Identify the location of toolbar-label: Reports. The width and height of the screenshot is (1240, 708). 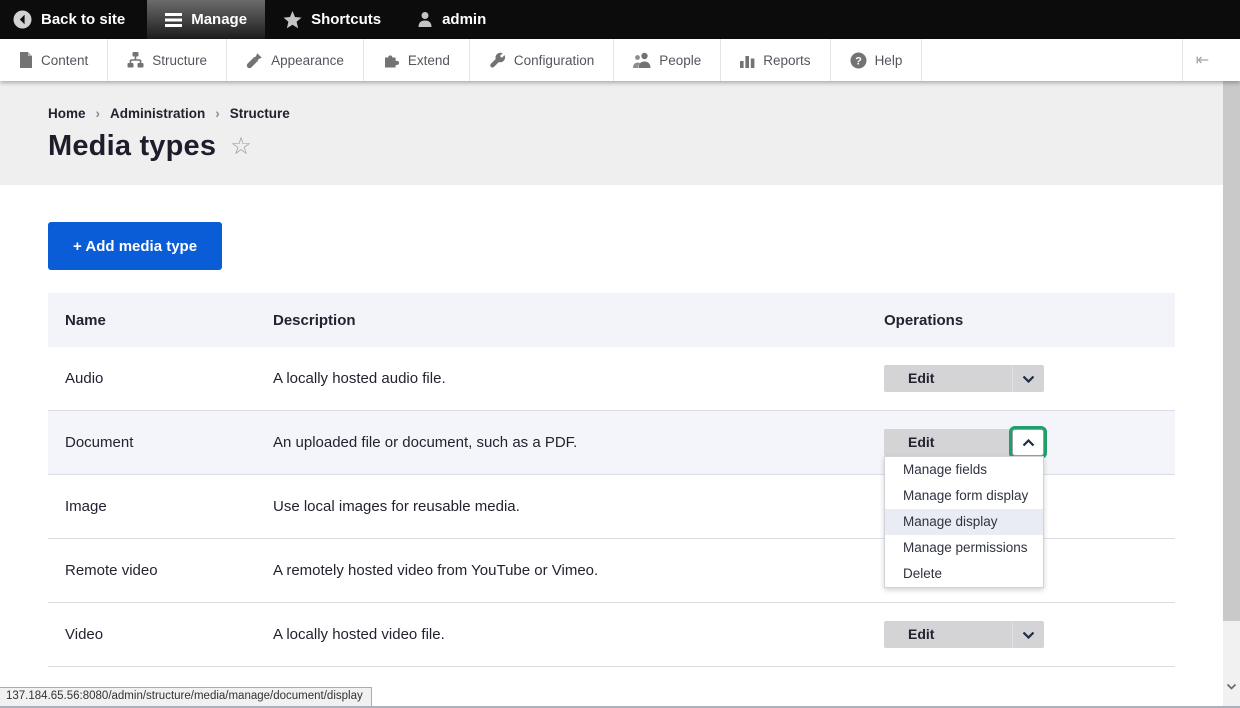
(787, 60).